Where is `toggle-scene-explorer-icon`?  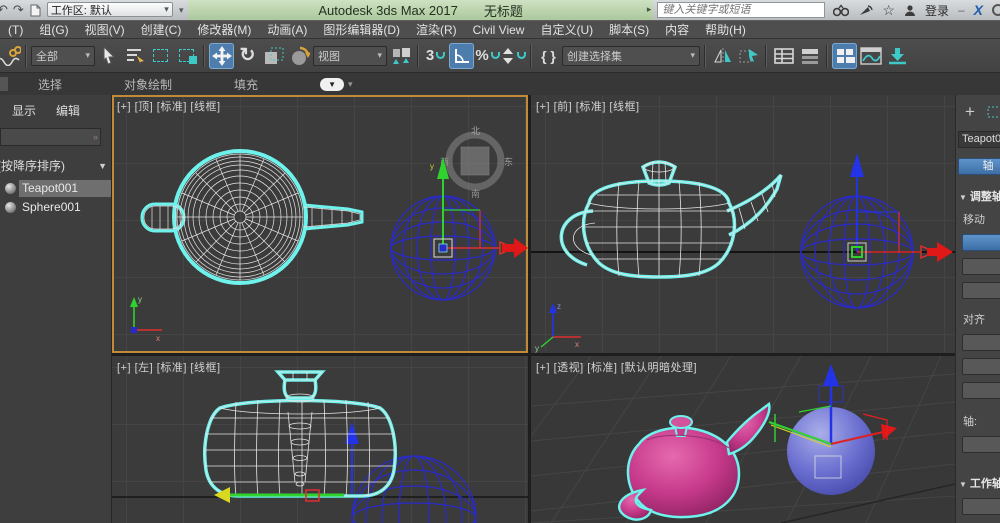
toggle-scene-explorer-icon is located at coordinates (783, 56).